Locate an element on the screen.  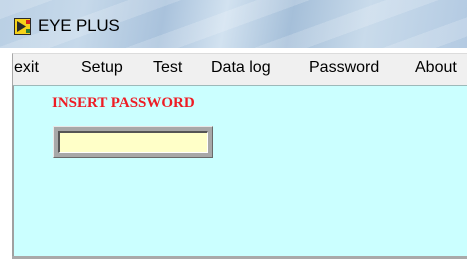
window-title: EYE PLUS is located at coordinates (79, 25).